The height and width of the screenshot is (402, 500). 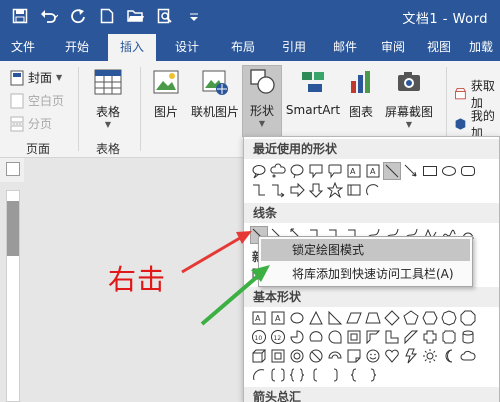 What do you see at coordinates (335, 337) in the screenshot?
I see `teardrop-shape` at bounding box center [335, 337].